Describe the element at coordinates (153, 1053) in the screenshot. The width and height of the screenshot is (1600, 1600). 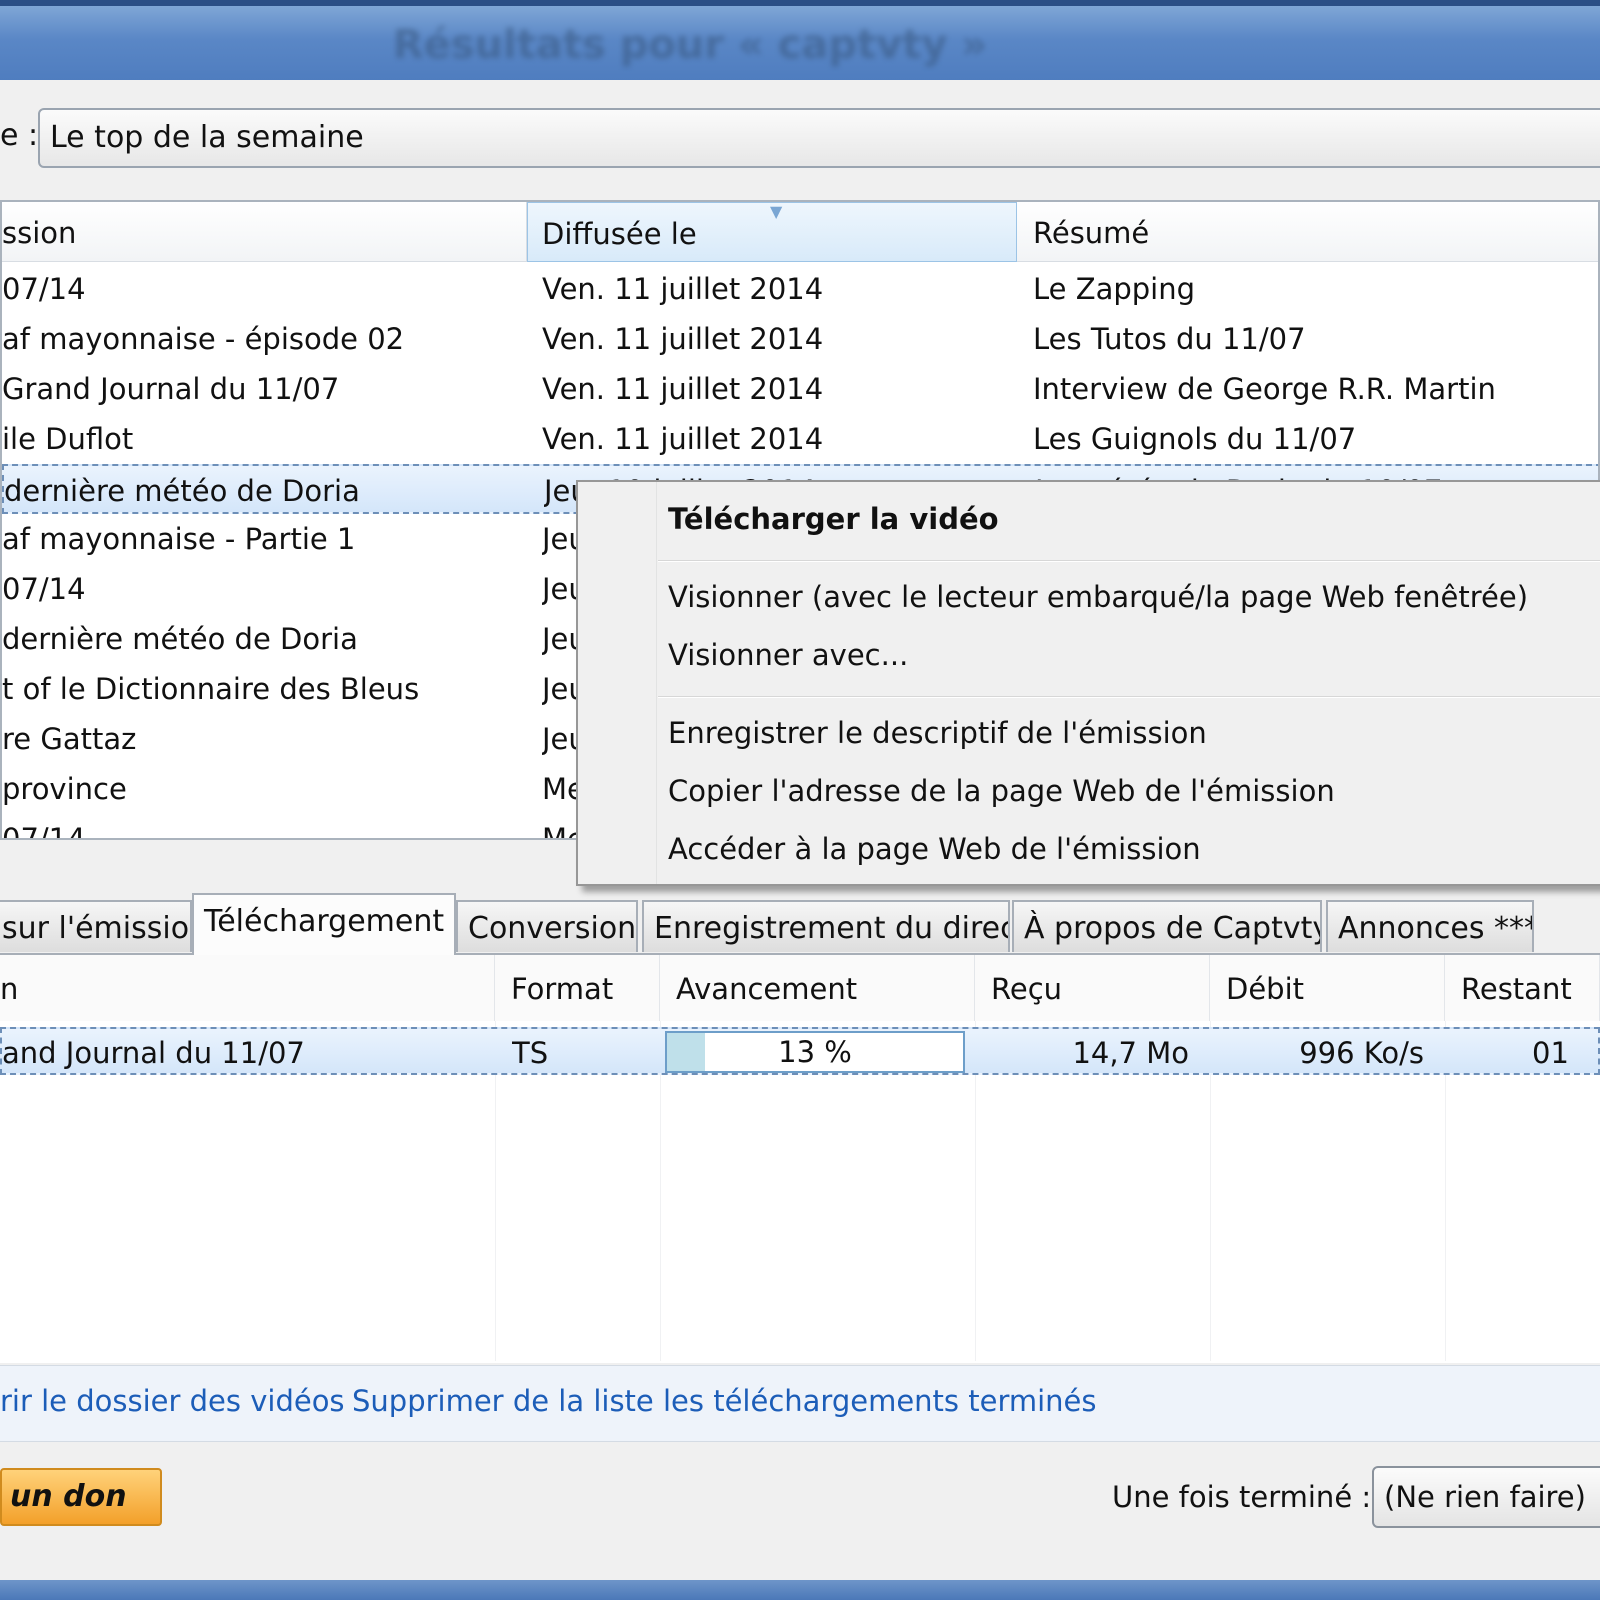
I see `download-name: and Journal du 11/07` at that location.